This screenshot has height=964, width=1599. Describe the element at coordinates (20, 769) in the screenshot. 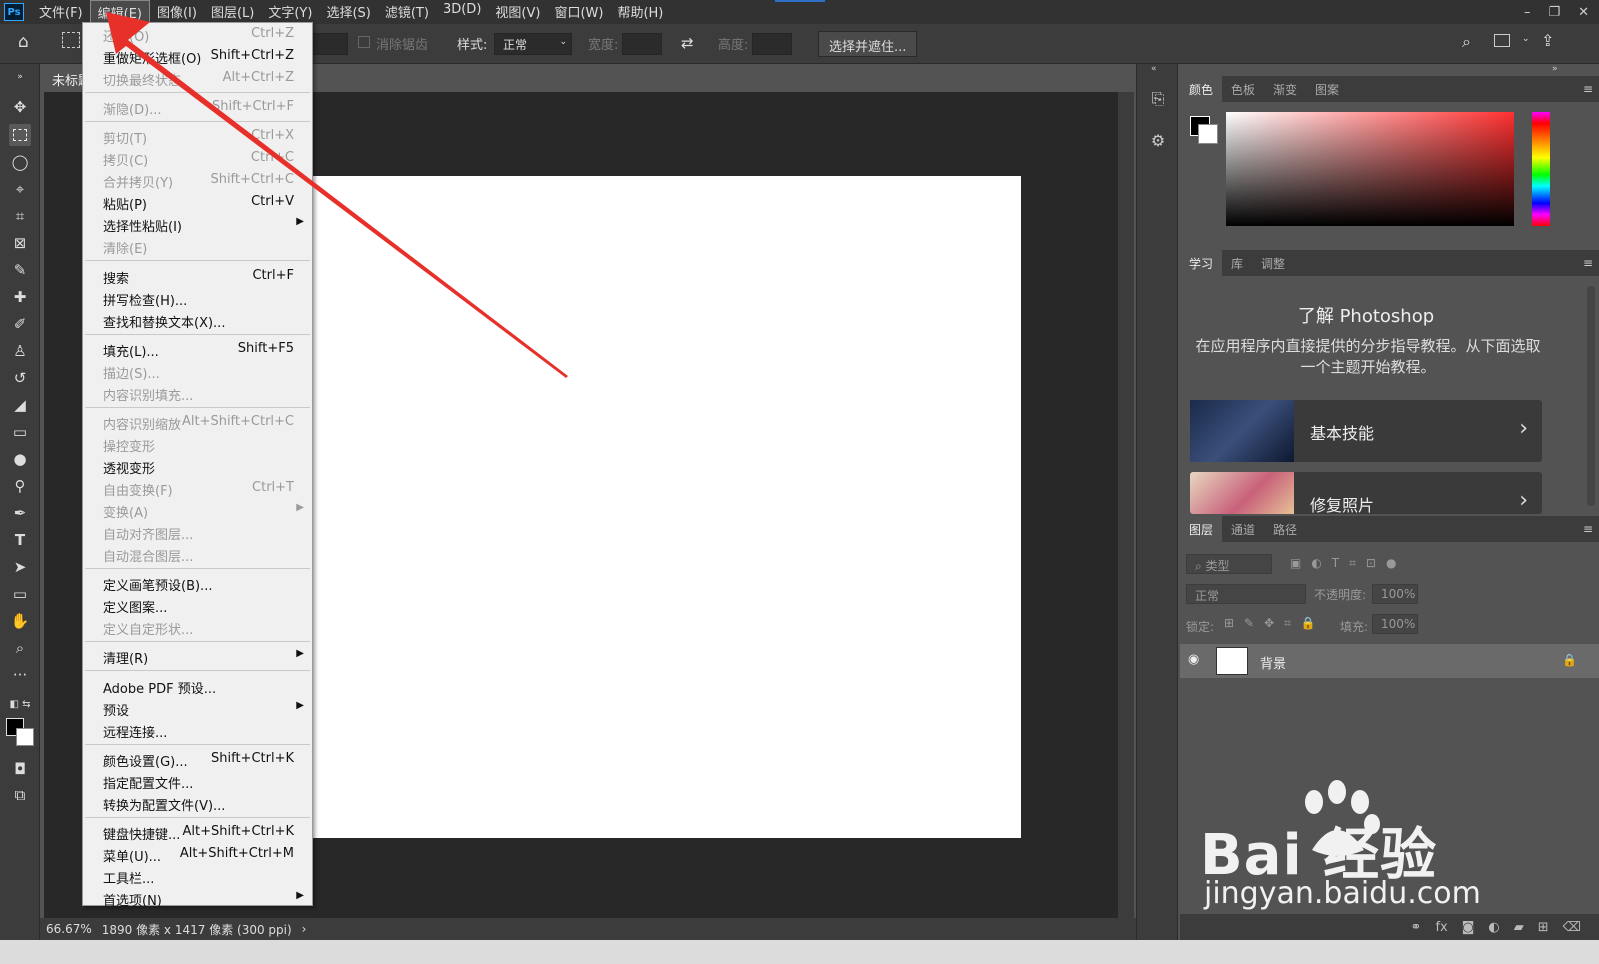

I see `quick-mask-icon: ◘` at that location.